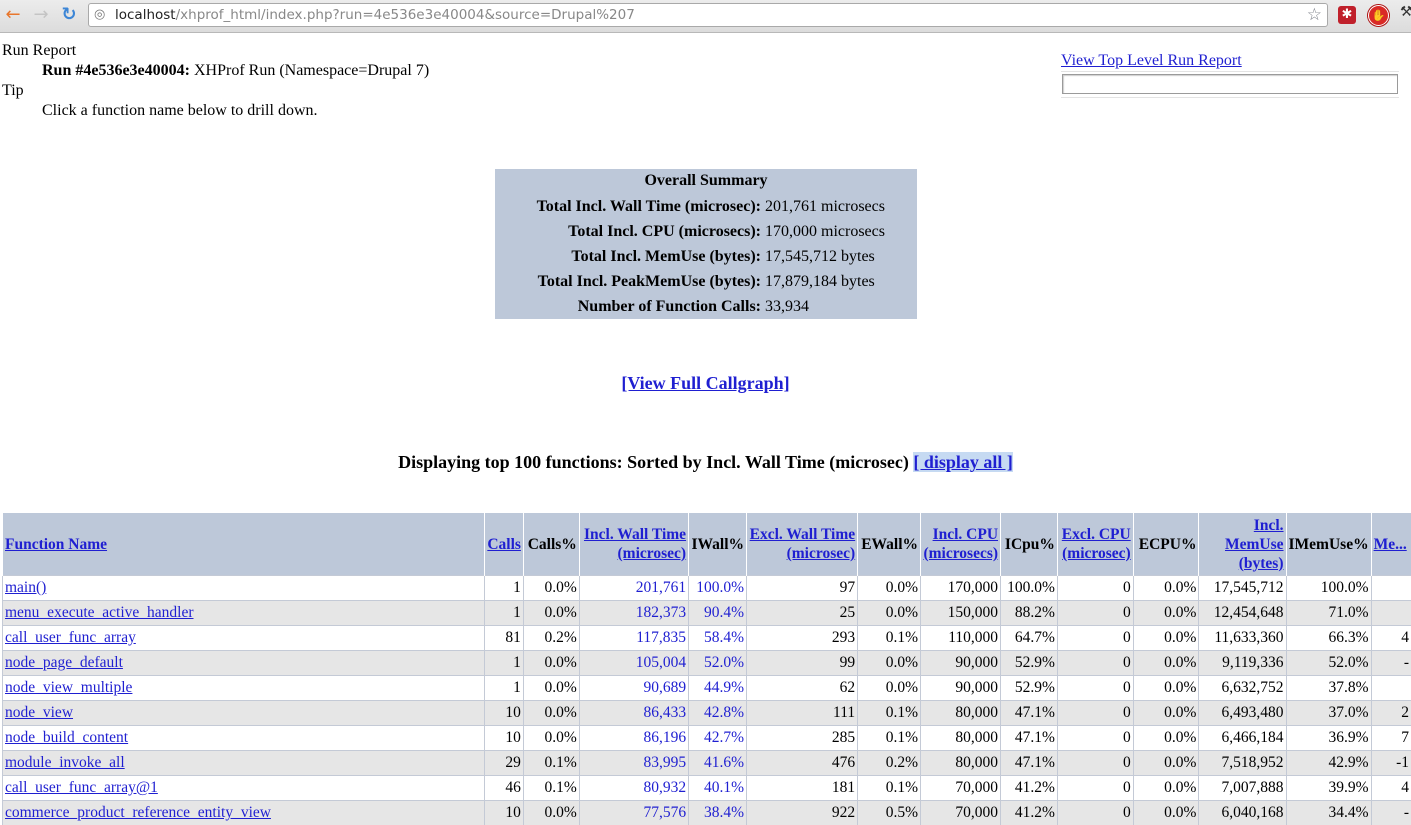 The width and height of the screenshot is (1411, 825). I want to click on function-name-link: node_view, so click(39, 712).